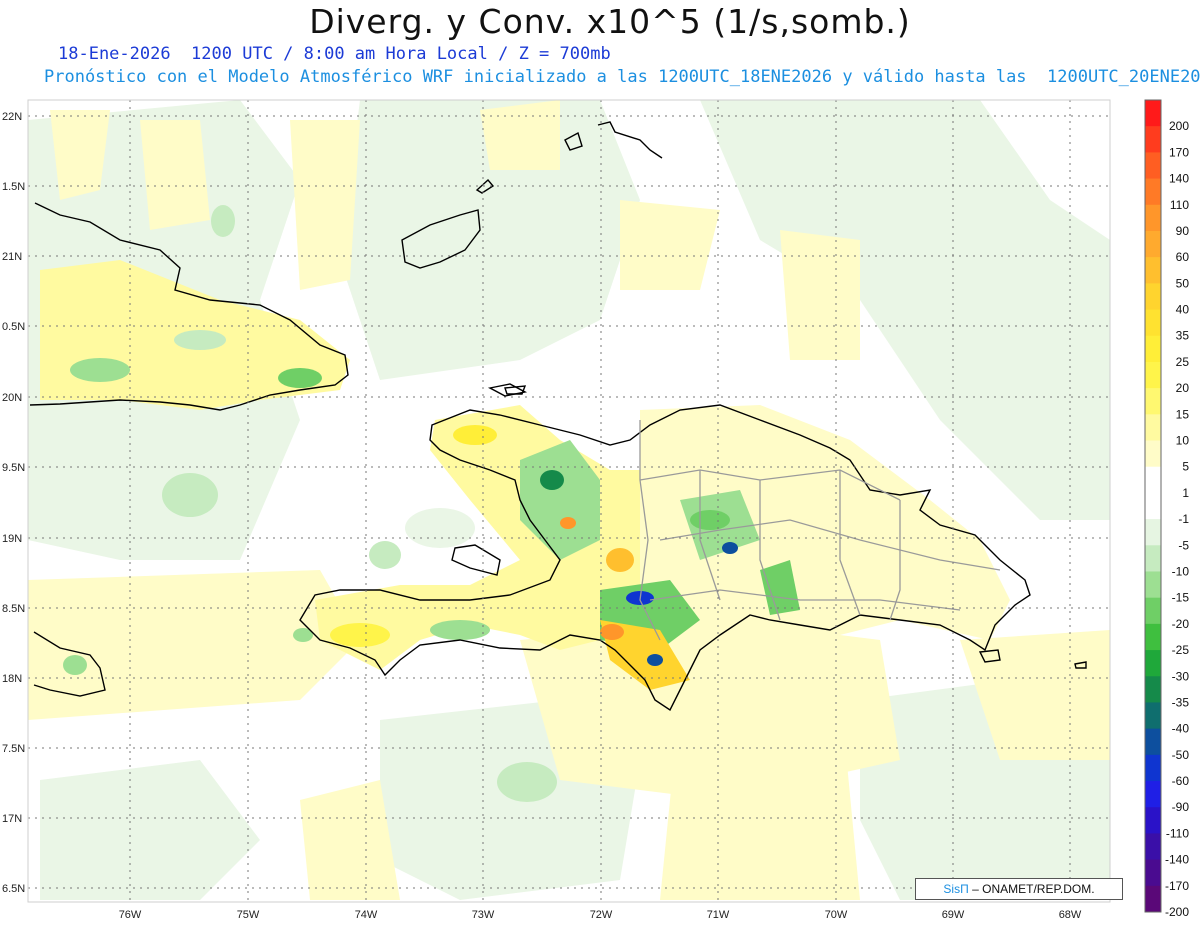 The height and width of the screenshot is (927, 1200). What do you see at coordinates (718, 915) in the screenshot?
I see `lon-label: 71W` at bounding box center [718, 915].